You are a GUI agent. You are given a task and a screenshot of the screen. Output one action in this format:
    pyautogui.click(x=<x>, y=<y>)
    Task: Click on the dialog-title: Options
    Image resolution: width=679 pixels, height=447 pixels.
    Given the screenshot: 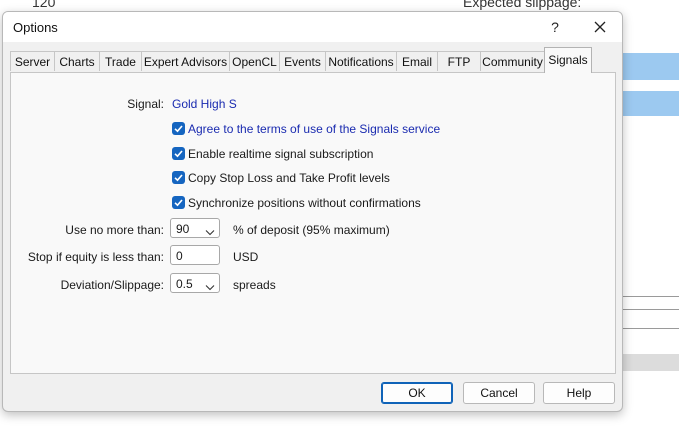 What is the action you would take?
    pyautogui.click(x=35, y=27)
    